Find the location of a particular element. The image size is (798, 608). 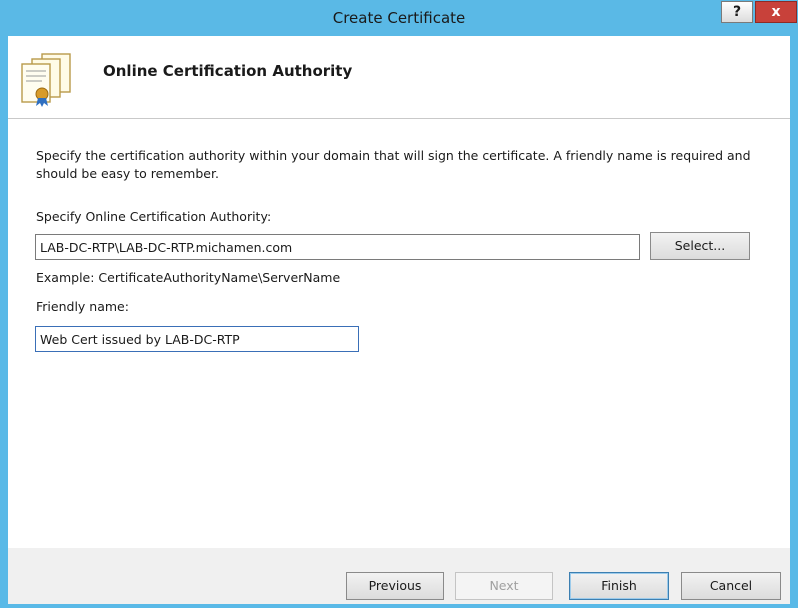

cancel-button: Cancel is located at coordinates (731, 586).